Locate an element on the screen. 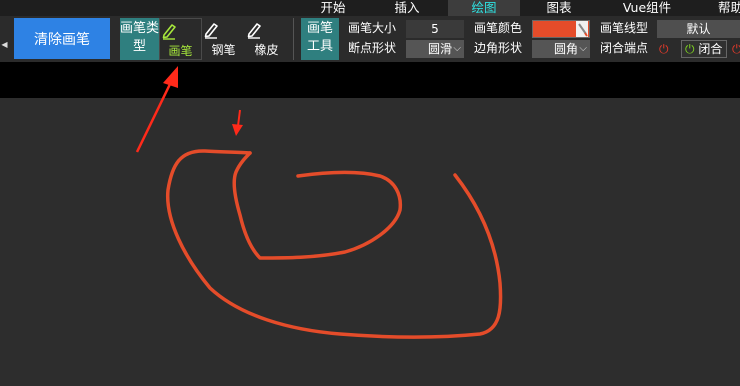  cap-shape-select: 圆滑 ⌵ is located at coordinates (435, 49).